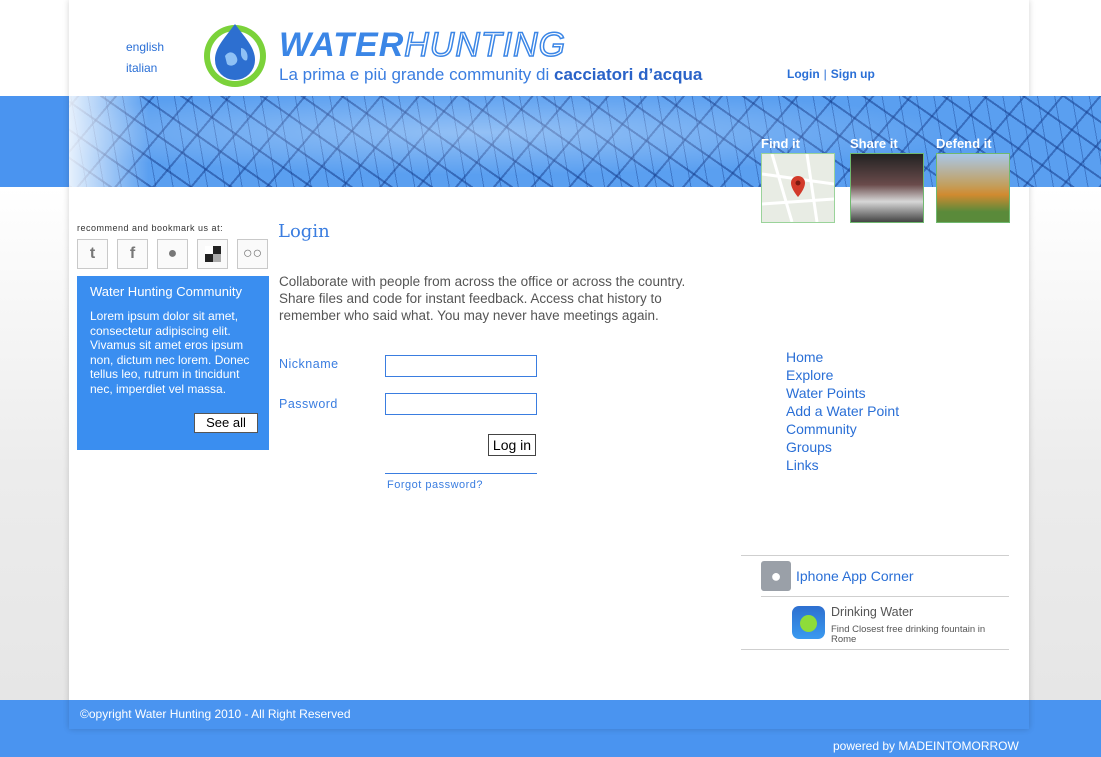 This screenshot has width=1101, height=757. I want to click on globe-drop-logo-icon, so click(235, 55).